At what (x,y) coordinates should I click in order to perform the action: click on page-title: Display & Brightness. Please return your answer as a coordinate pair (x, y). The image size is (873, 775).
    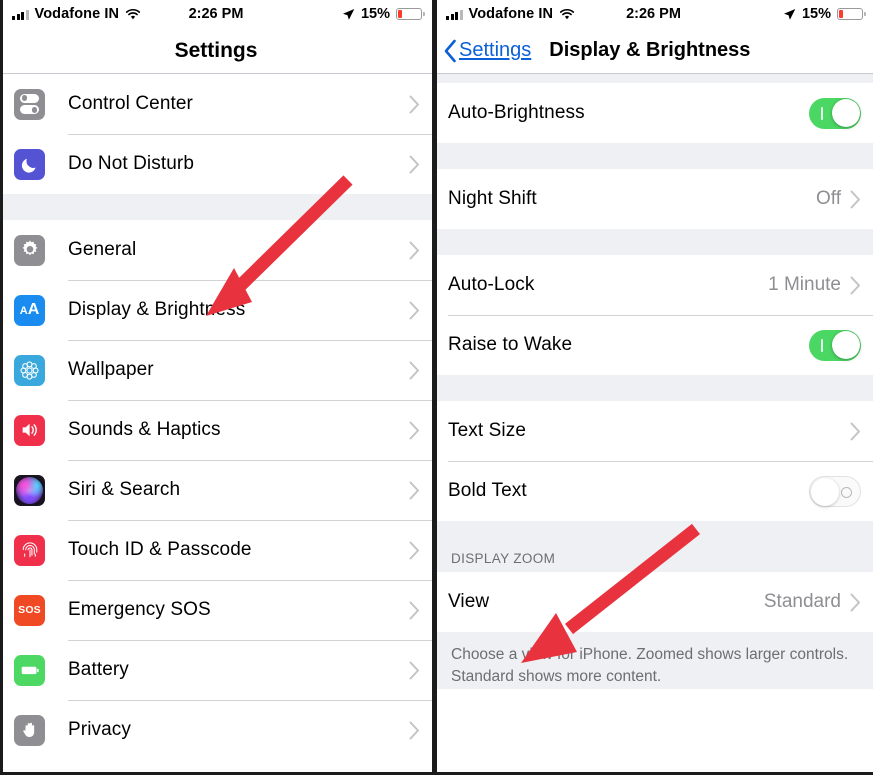
    Looking at the image, I should click on (650, 50).